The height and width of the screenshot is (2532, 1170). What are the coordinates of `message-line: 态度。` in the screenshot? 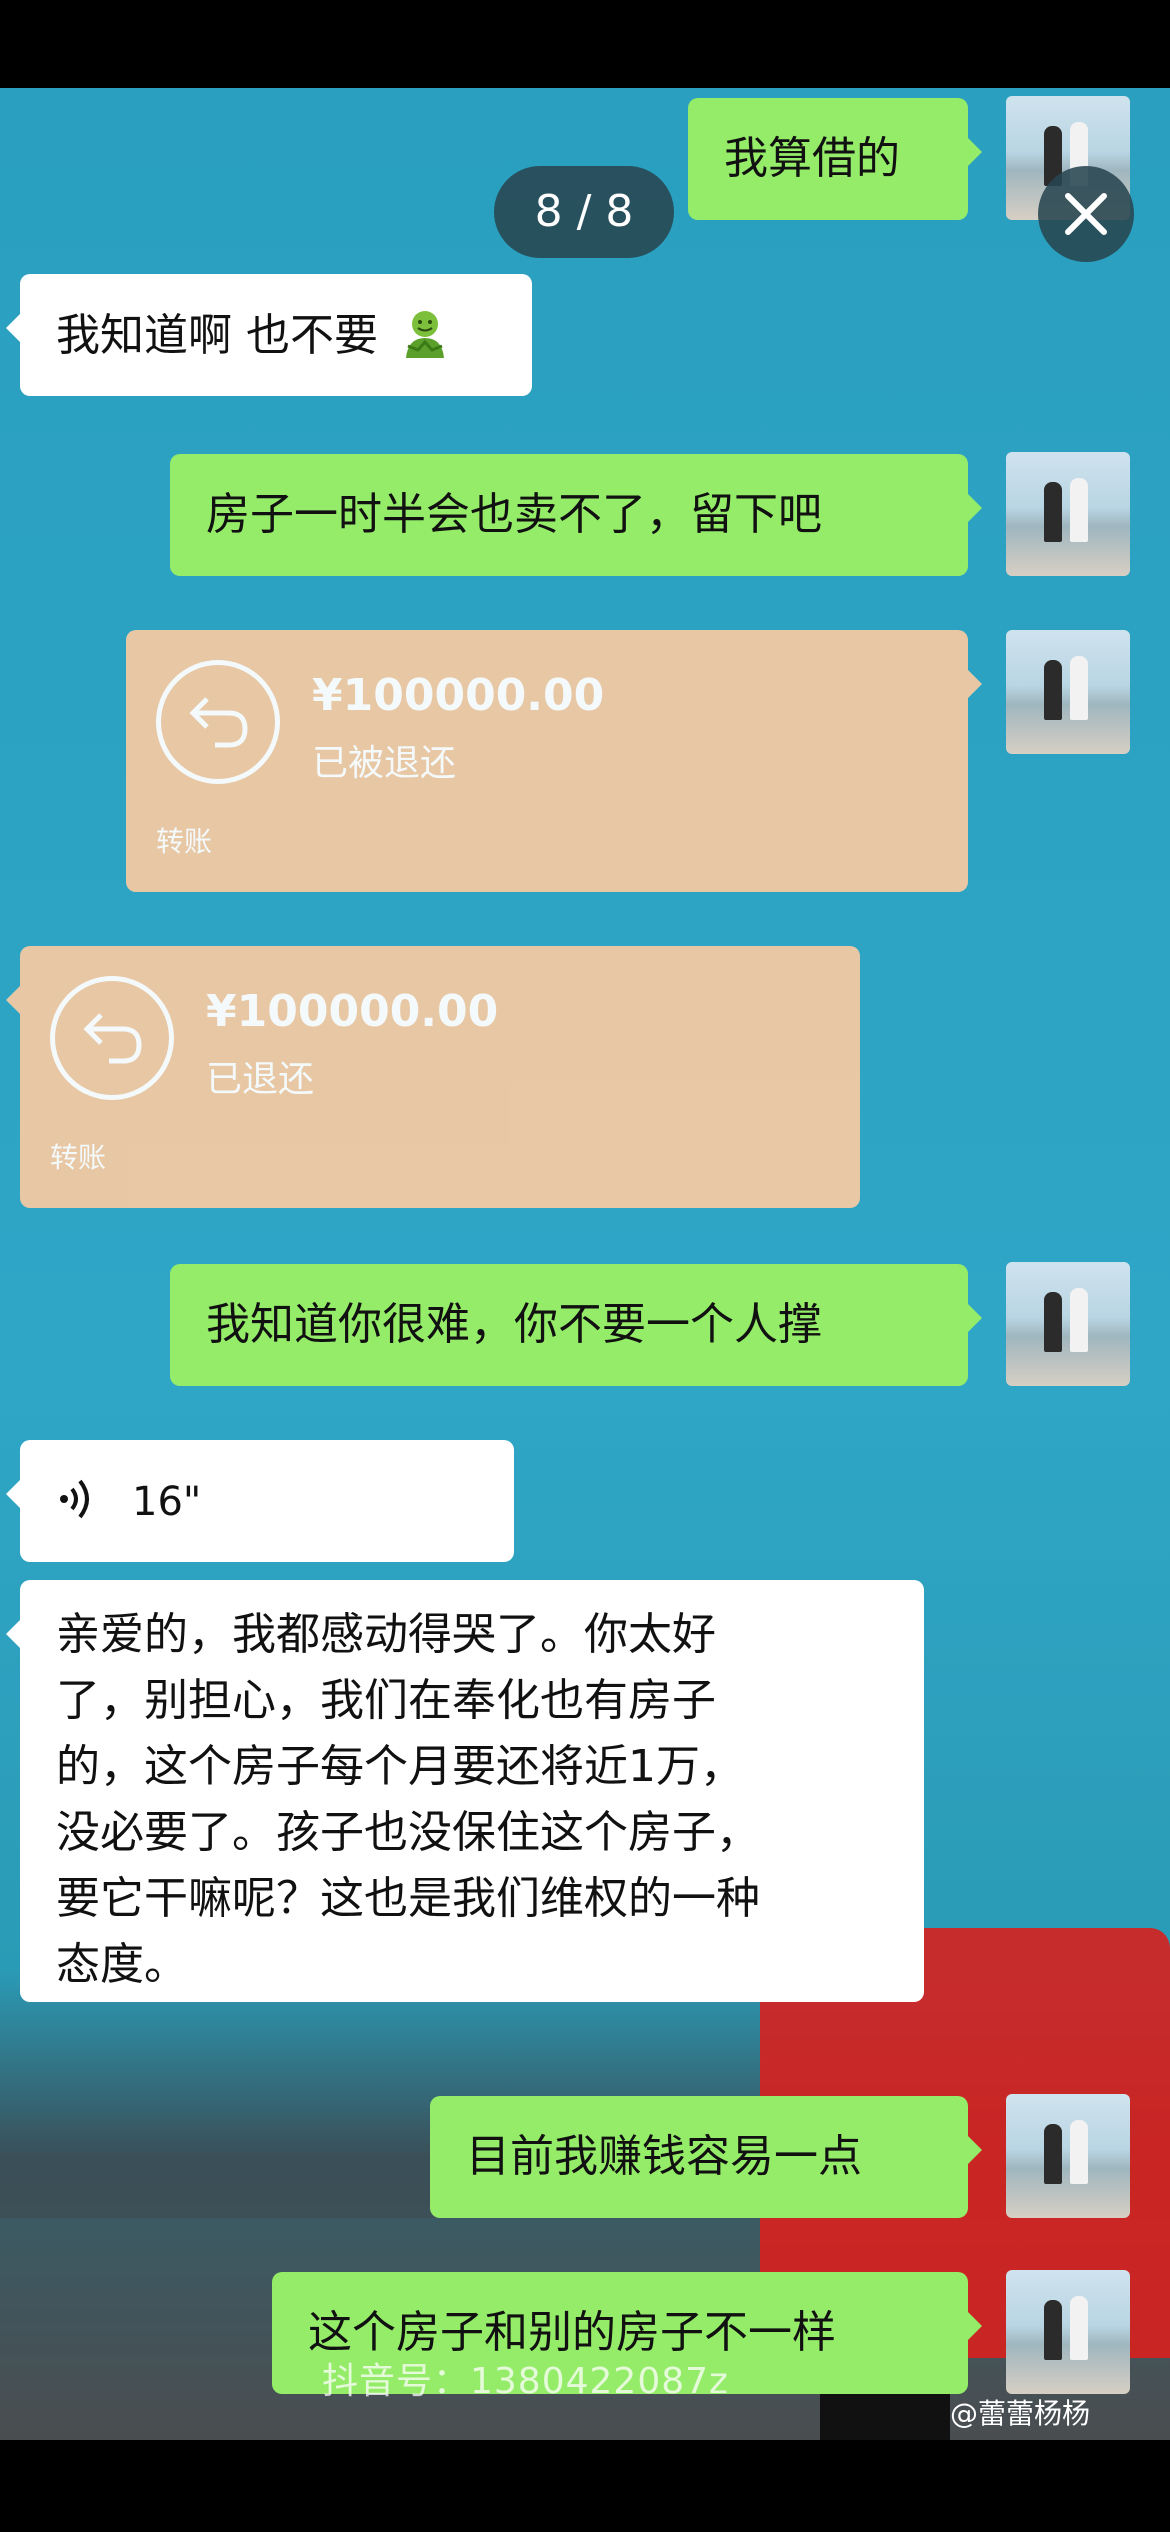 It's located at (122, 1964).